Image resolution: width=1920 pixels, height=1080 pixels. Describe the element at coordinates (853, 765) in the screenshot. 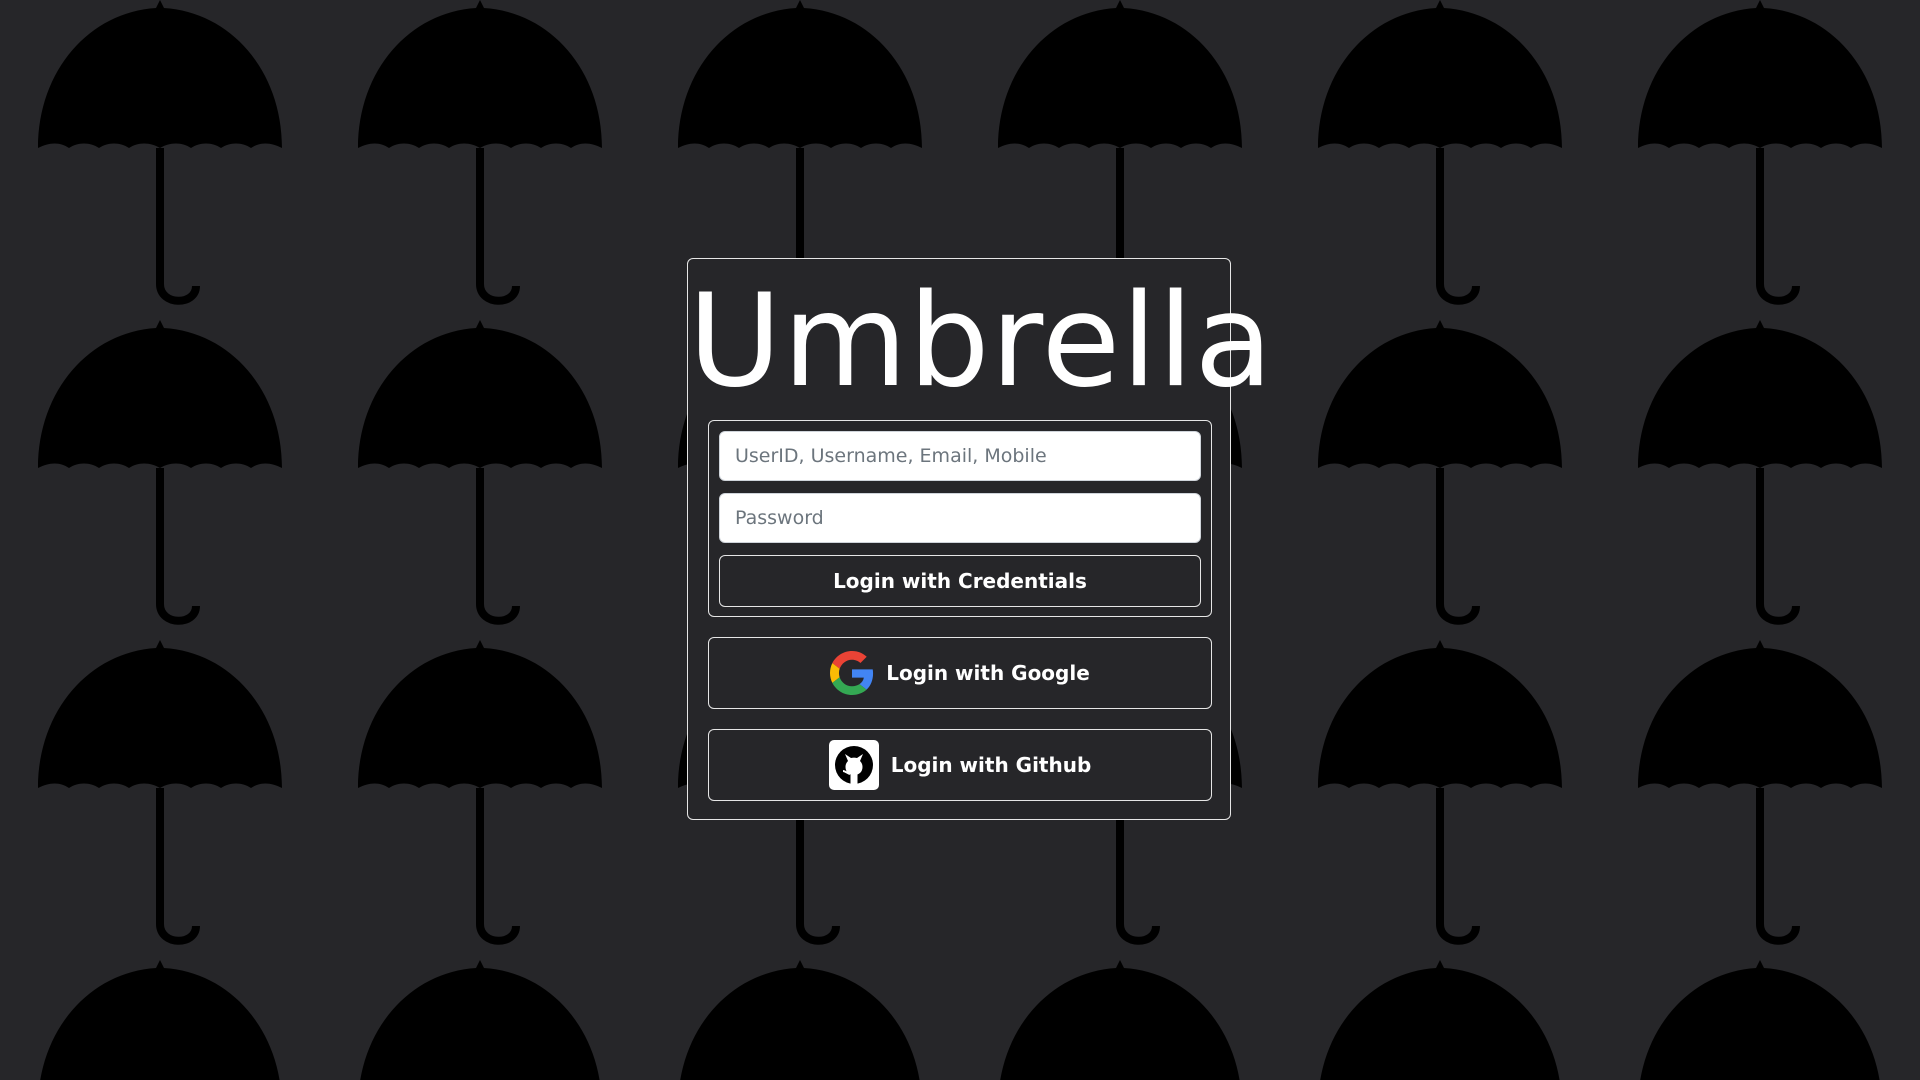

I see `github-icon` at that location.